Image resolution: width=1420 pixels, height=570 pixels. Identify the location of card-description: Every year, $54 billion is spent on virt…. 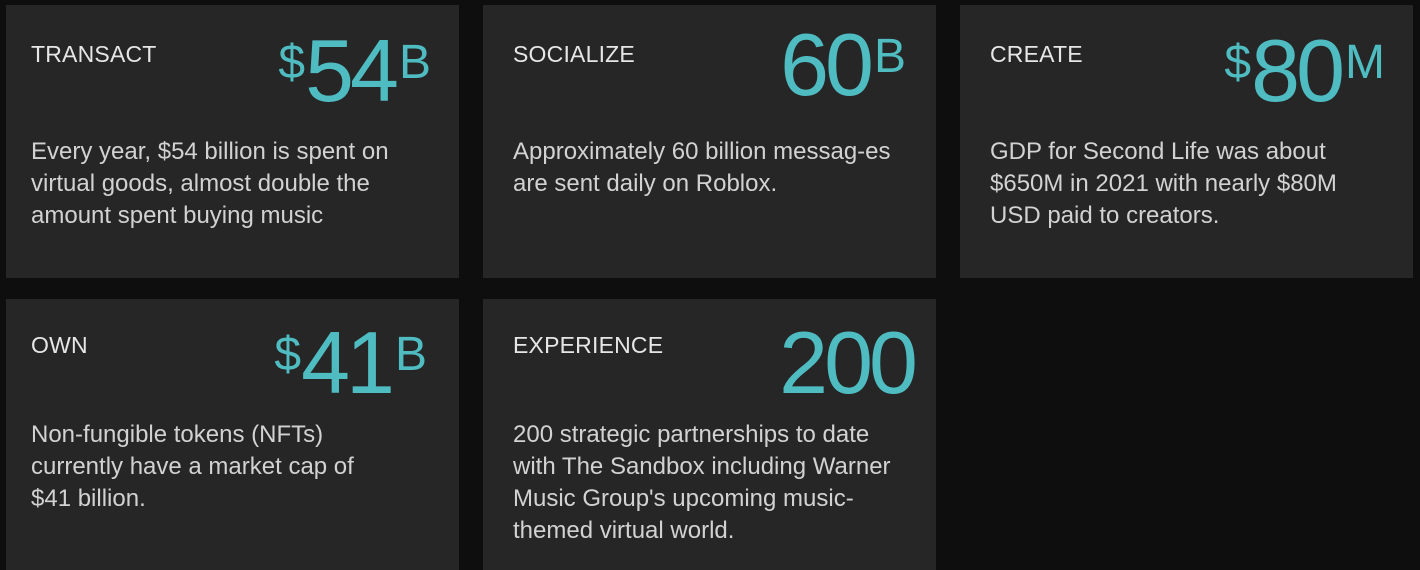
(210, 183).